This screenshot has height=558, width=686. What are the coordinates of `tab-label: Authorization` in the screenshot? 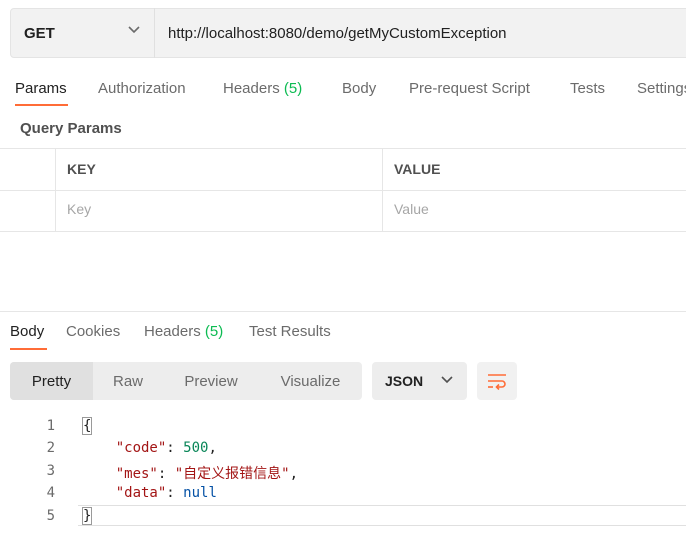 It's located at (142, 88).